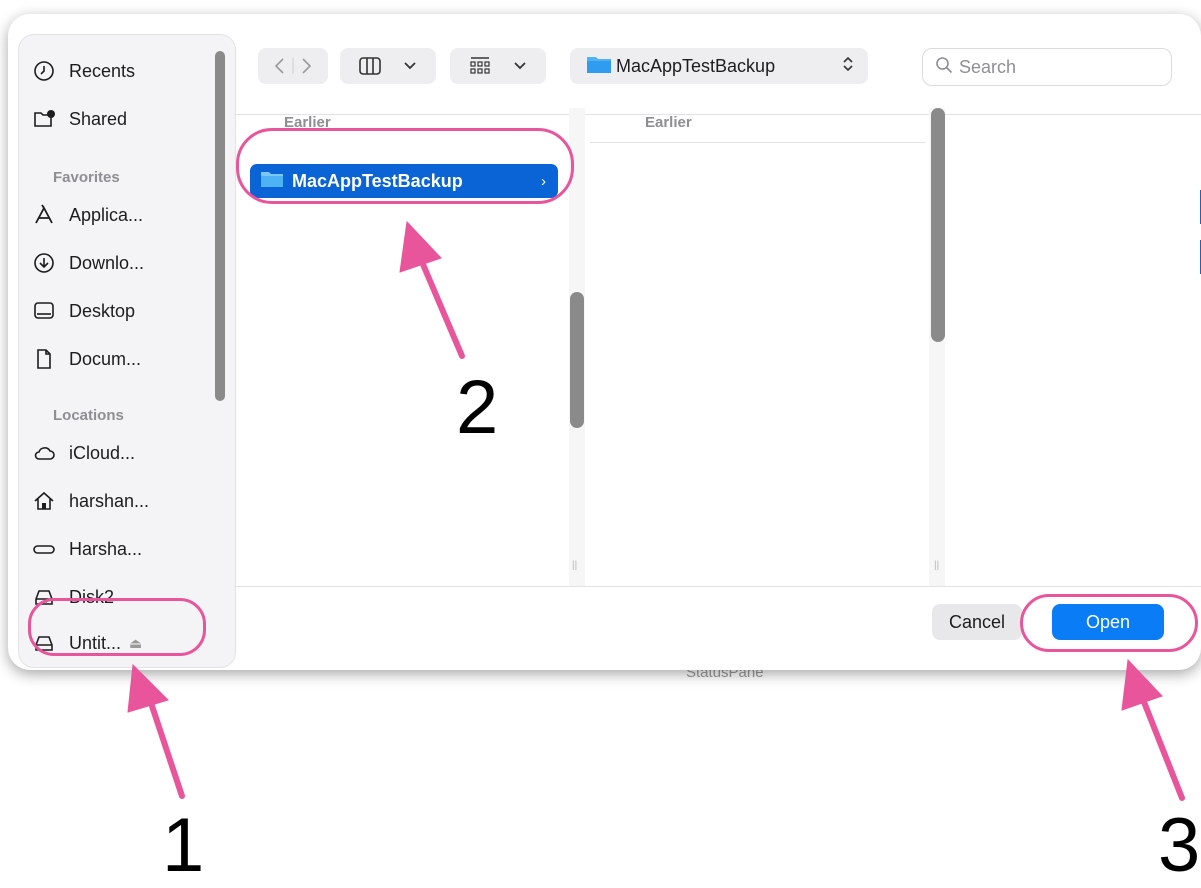 This screenshot has width=1201, height=888. What do you see at coordinates (477, 407) in the screenshot?
I see `annotation-number-2: 2` at bounding box center [477, 407].